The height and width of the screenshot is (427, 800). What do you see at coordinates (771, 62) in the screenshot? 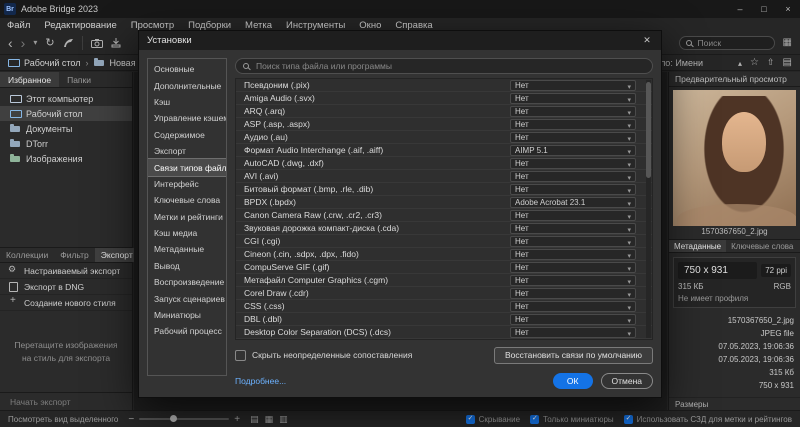
I see `upload-icon` at bounding box center [771, 62].